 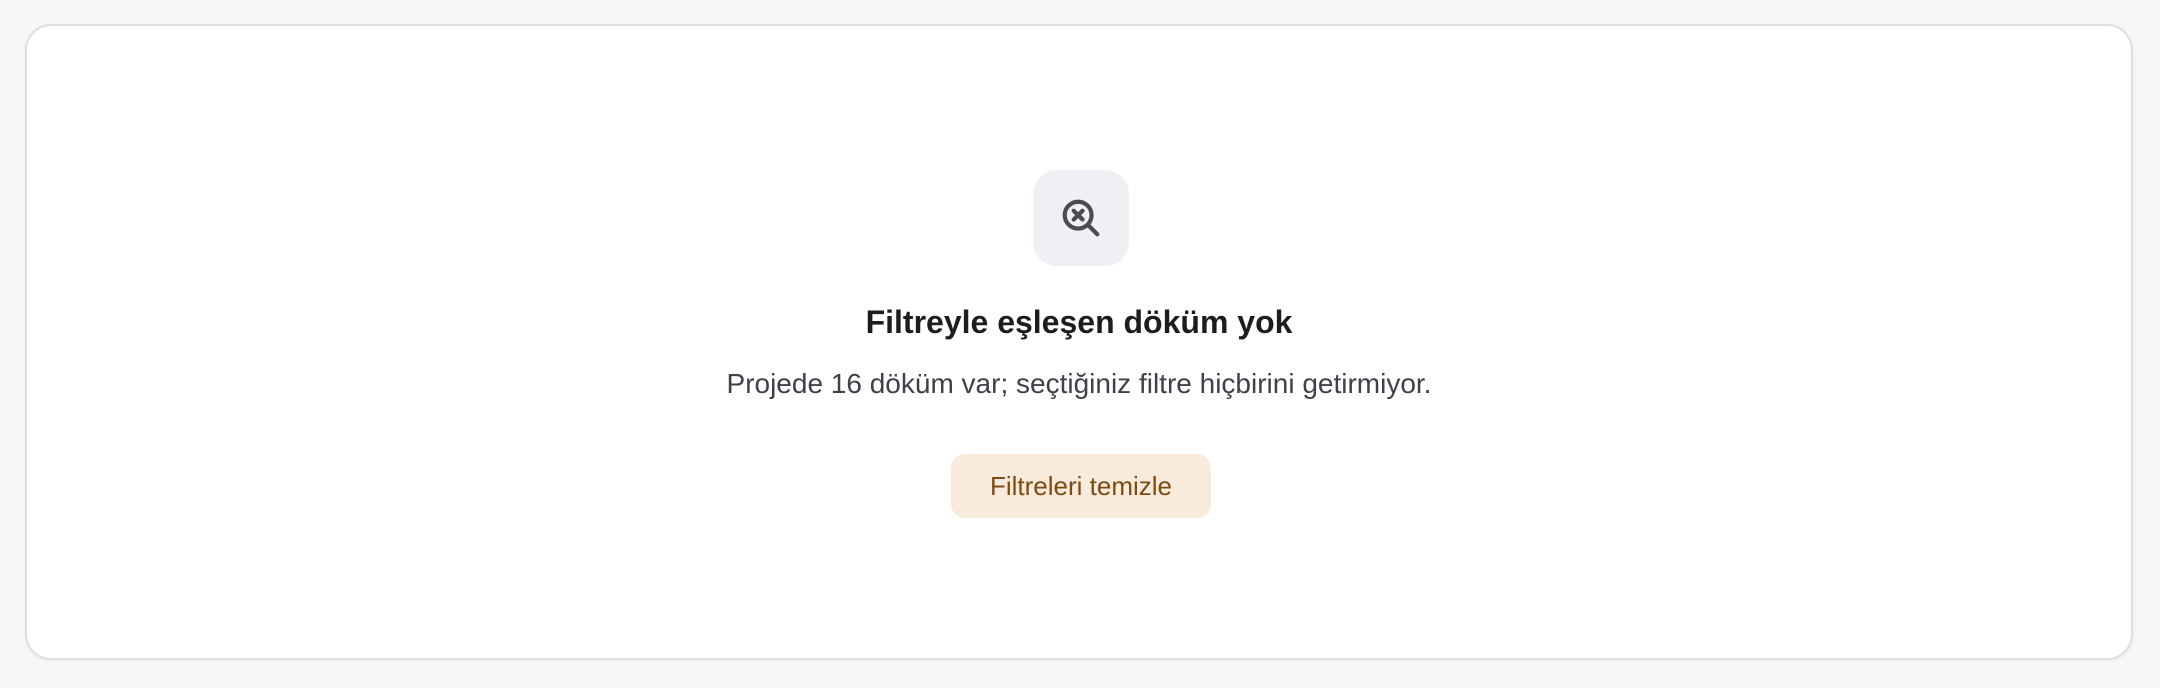 I want to click on search-x-icon, so click(x=1081, y=218).